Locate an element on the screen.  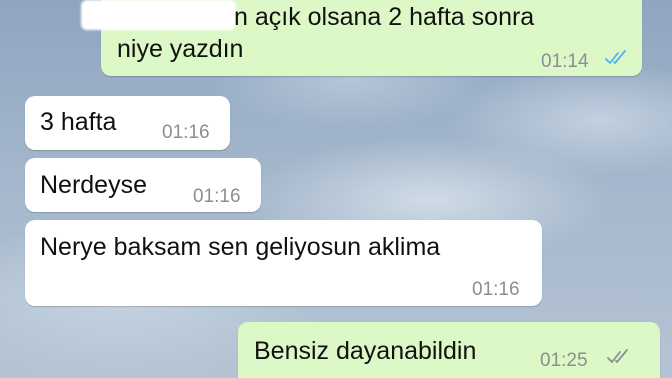
message-text: Nerye baksam sen geliyosun aklima is located at coordinates (240, 247).